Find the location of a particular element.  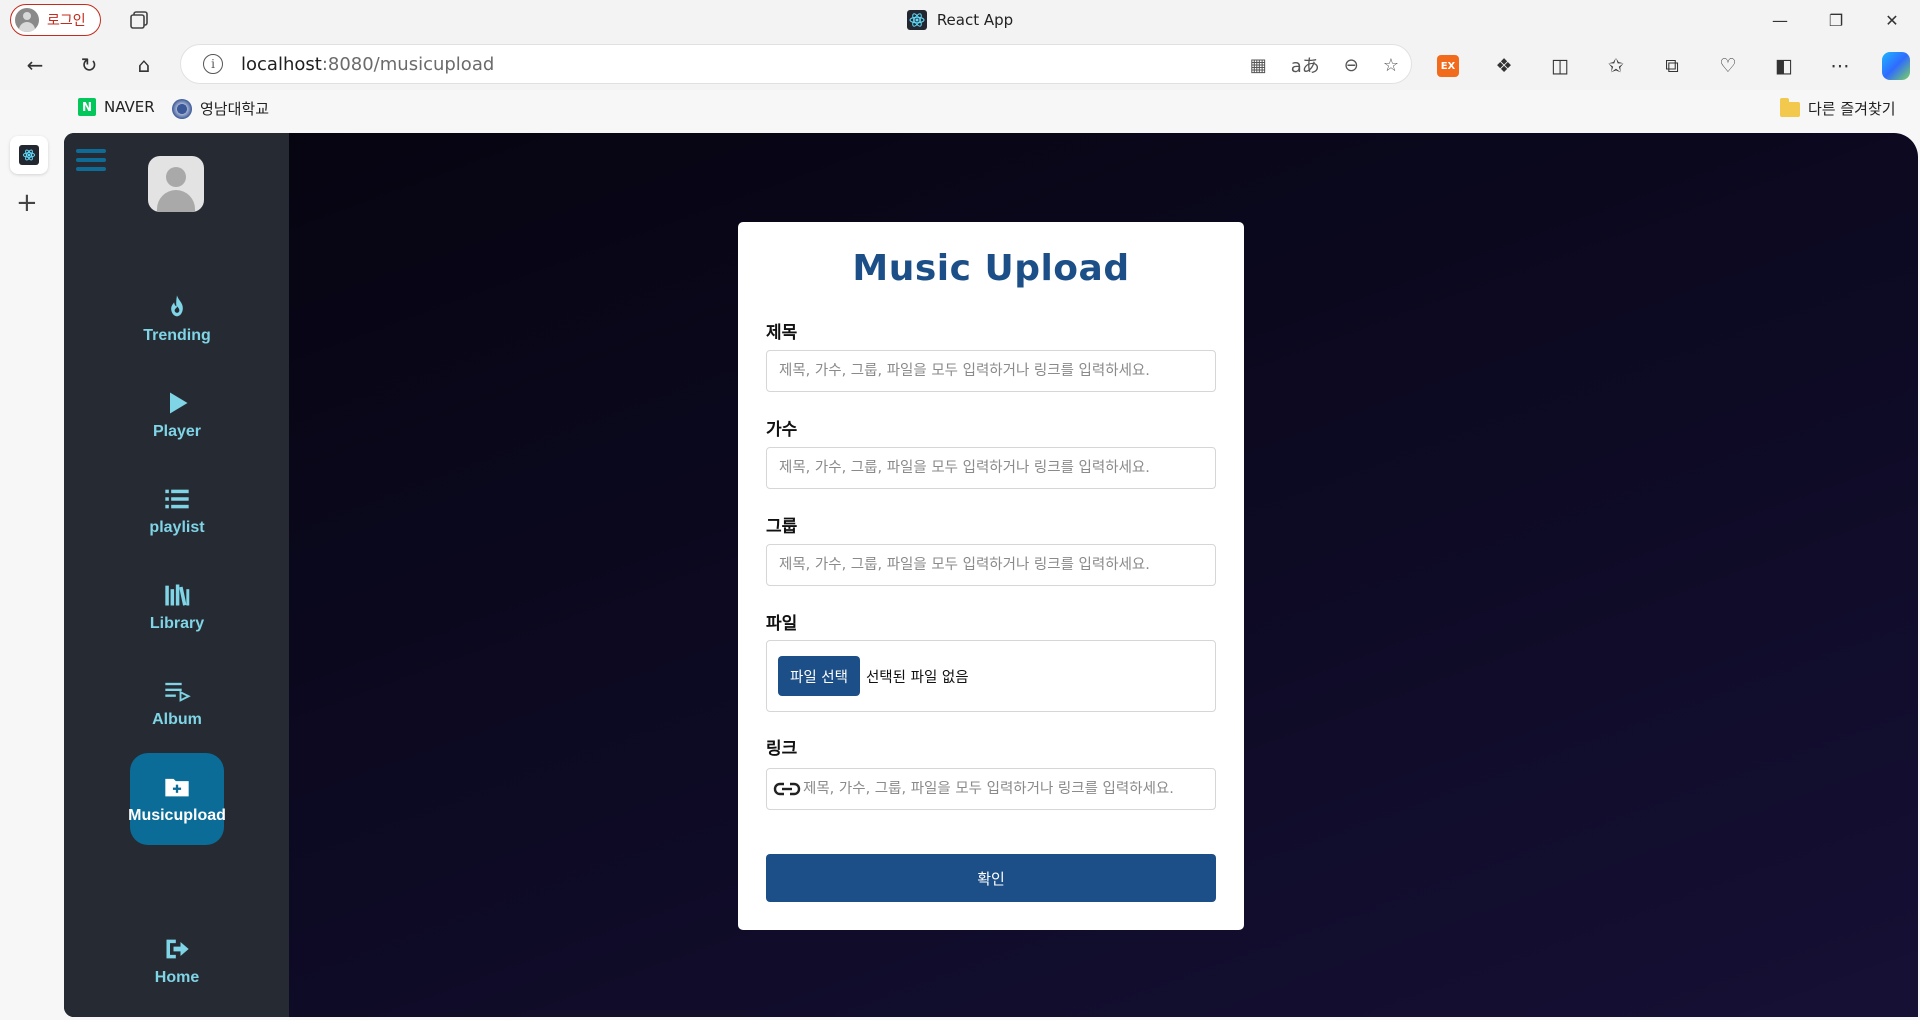

profile-avatar-icon is located at coordinates (27, 20).